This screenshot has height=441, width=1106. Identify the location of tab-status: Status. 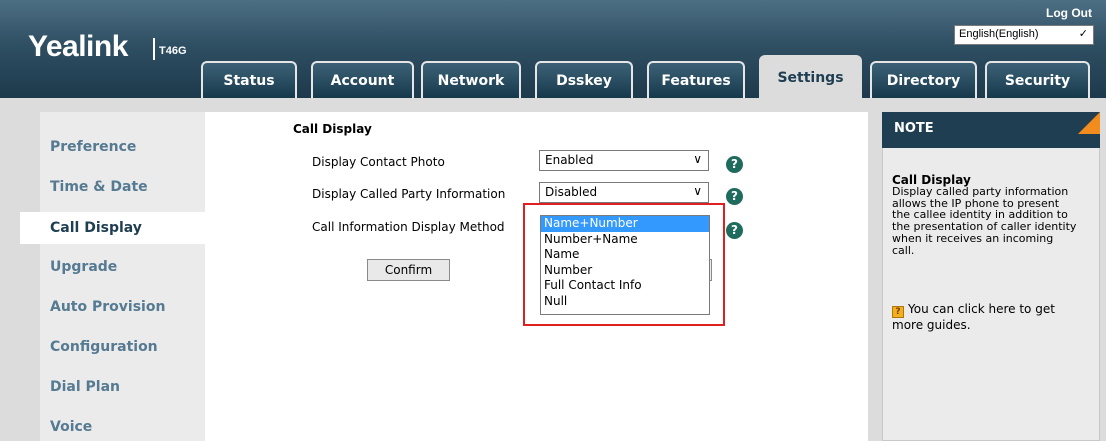
(249, 79).